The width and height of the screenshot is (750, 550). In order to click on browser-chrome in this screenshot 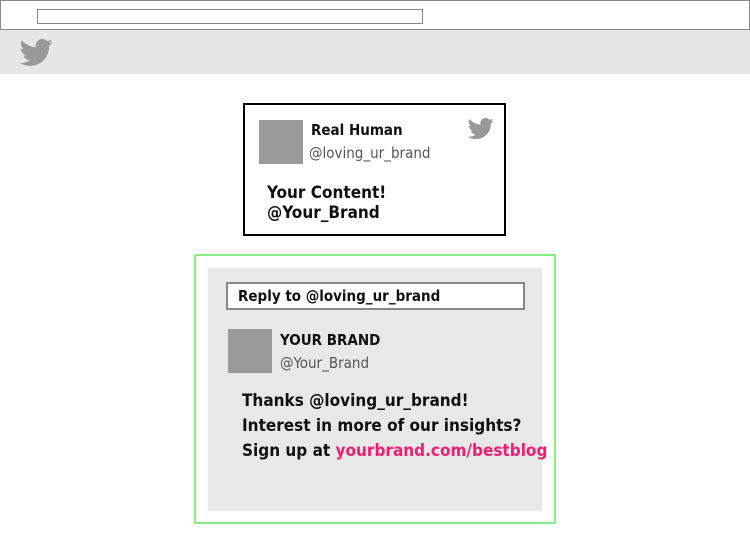, I will do `click(375, 15)`.